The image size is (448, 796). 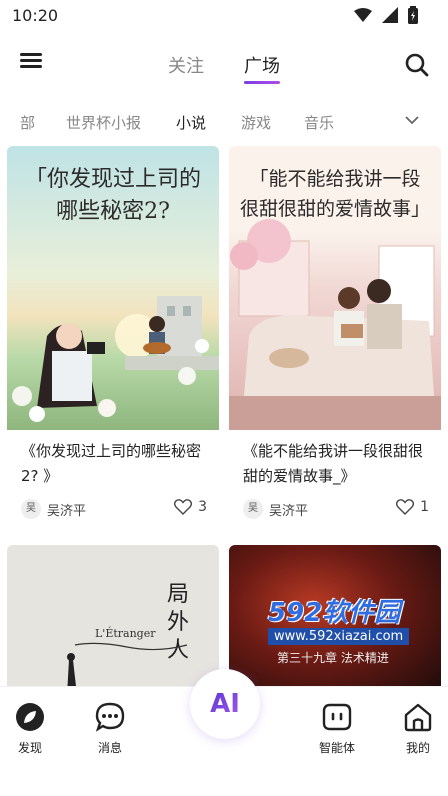 What do you see at coordinates (29, 748) in the screenshot?
I see `nav-label: 发现` at bounding box center [29, 748].